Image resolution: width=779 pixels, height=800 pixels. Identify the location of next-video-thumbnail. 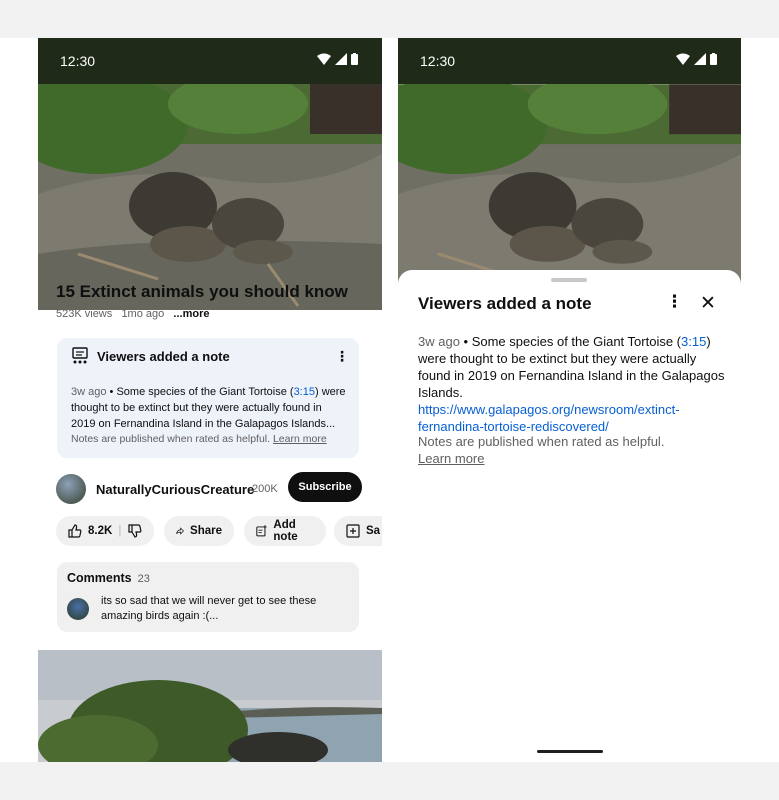
(210, 706).